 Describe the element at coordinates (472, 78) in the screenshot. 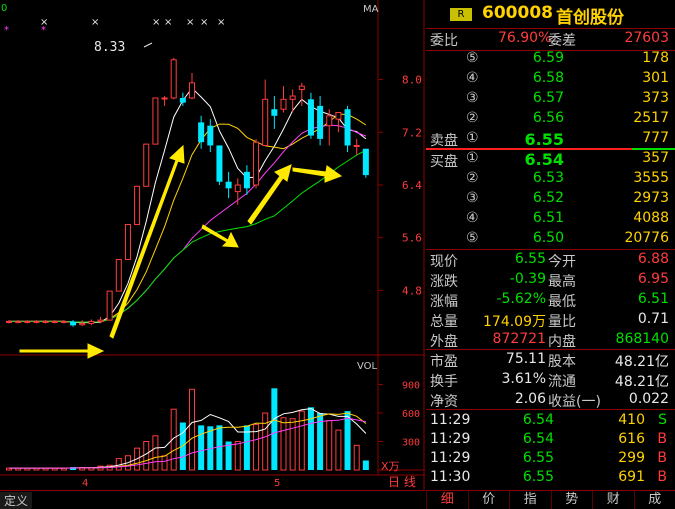

I see `ask-level: ④` at that location.